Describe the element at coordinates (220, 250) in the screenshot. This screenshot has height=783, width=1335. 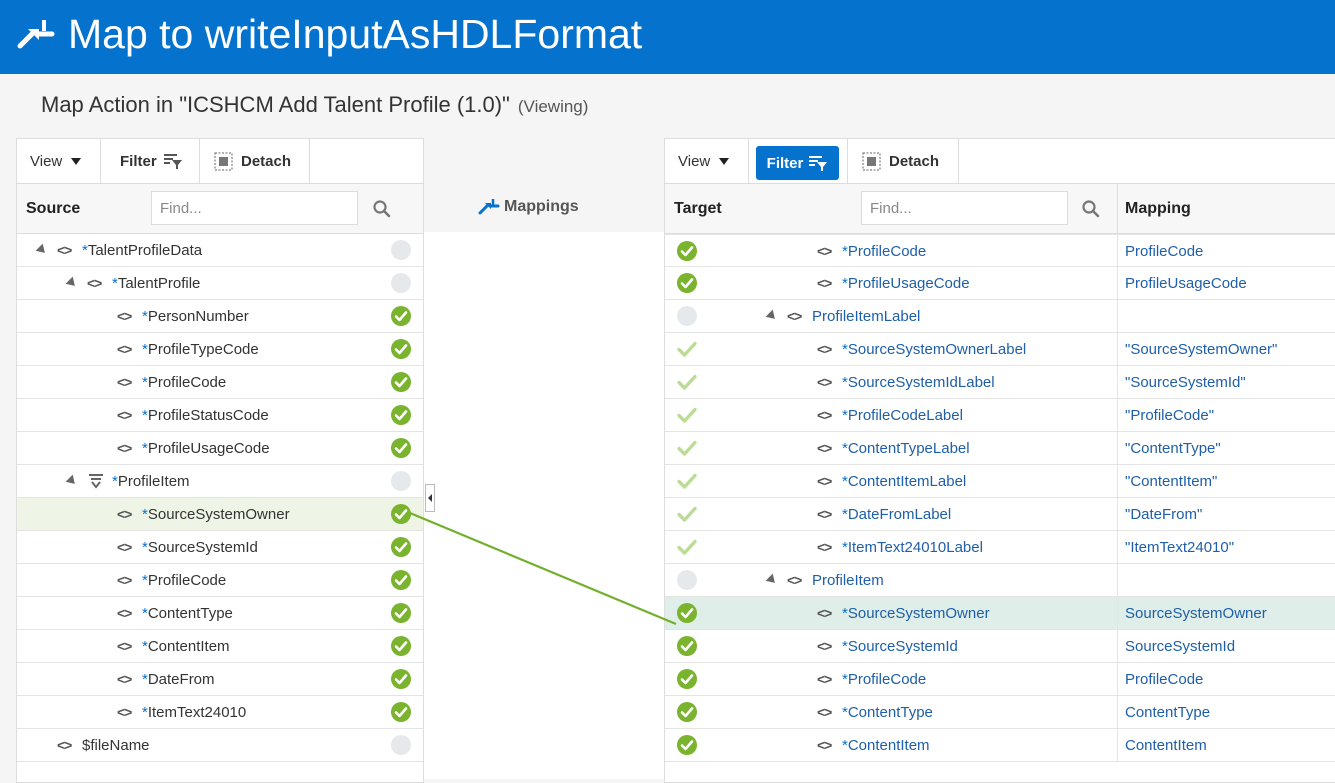
I see `source-tree-row: <> *TalentProfileData` at that location.